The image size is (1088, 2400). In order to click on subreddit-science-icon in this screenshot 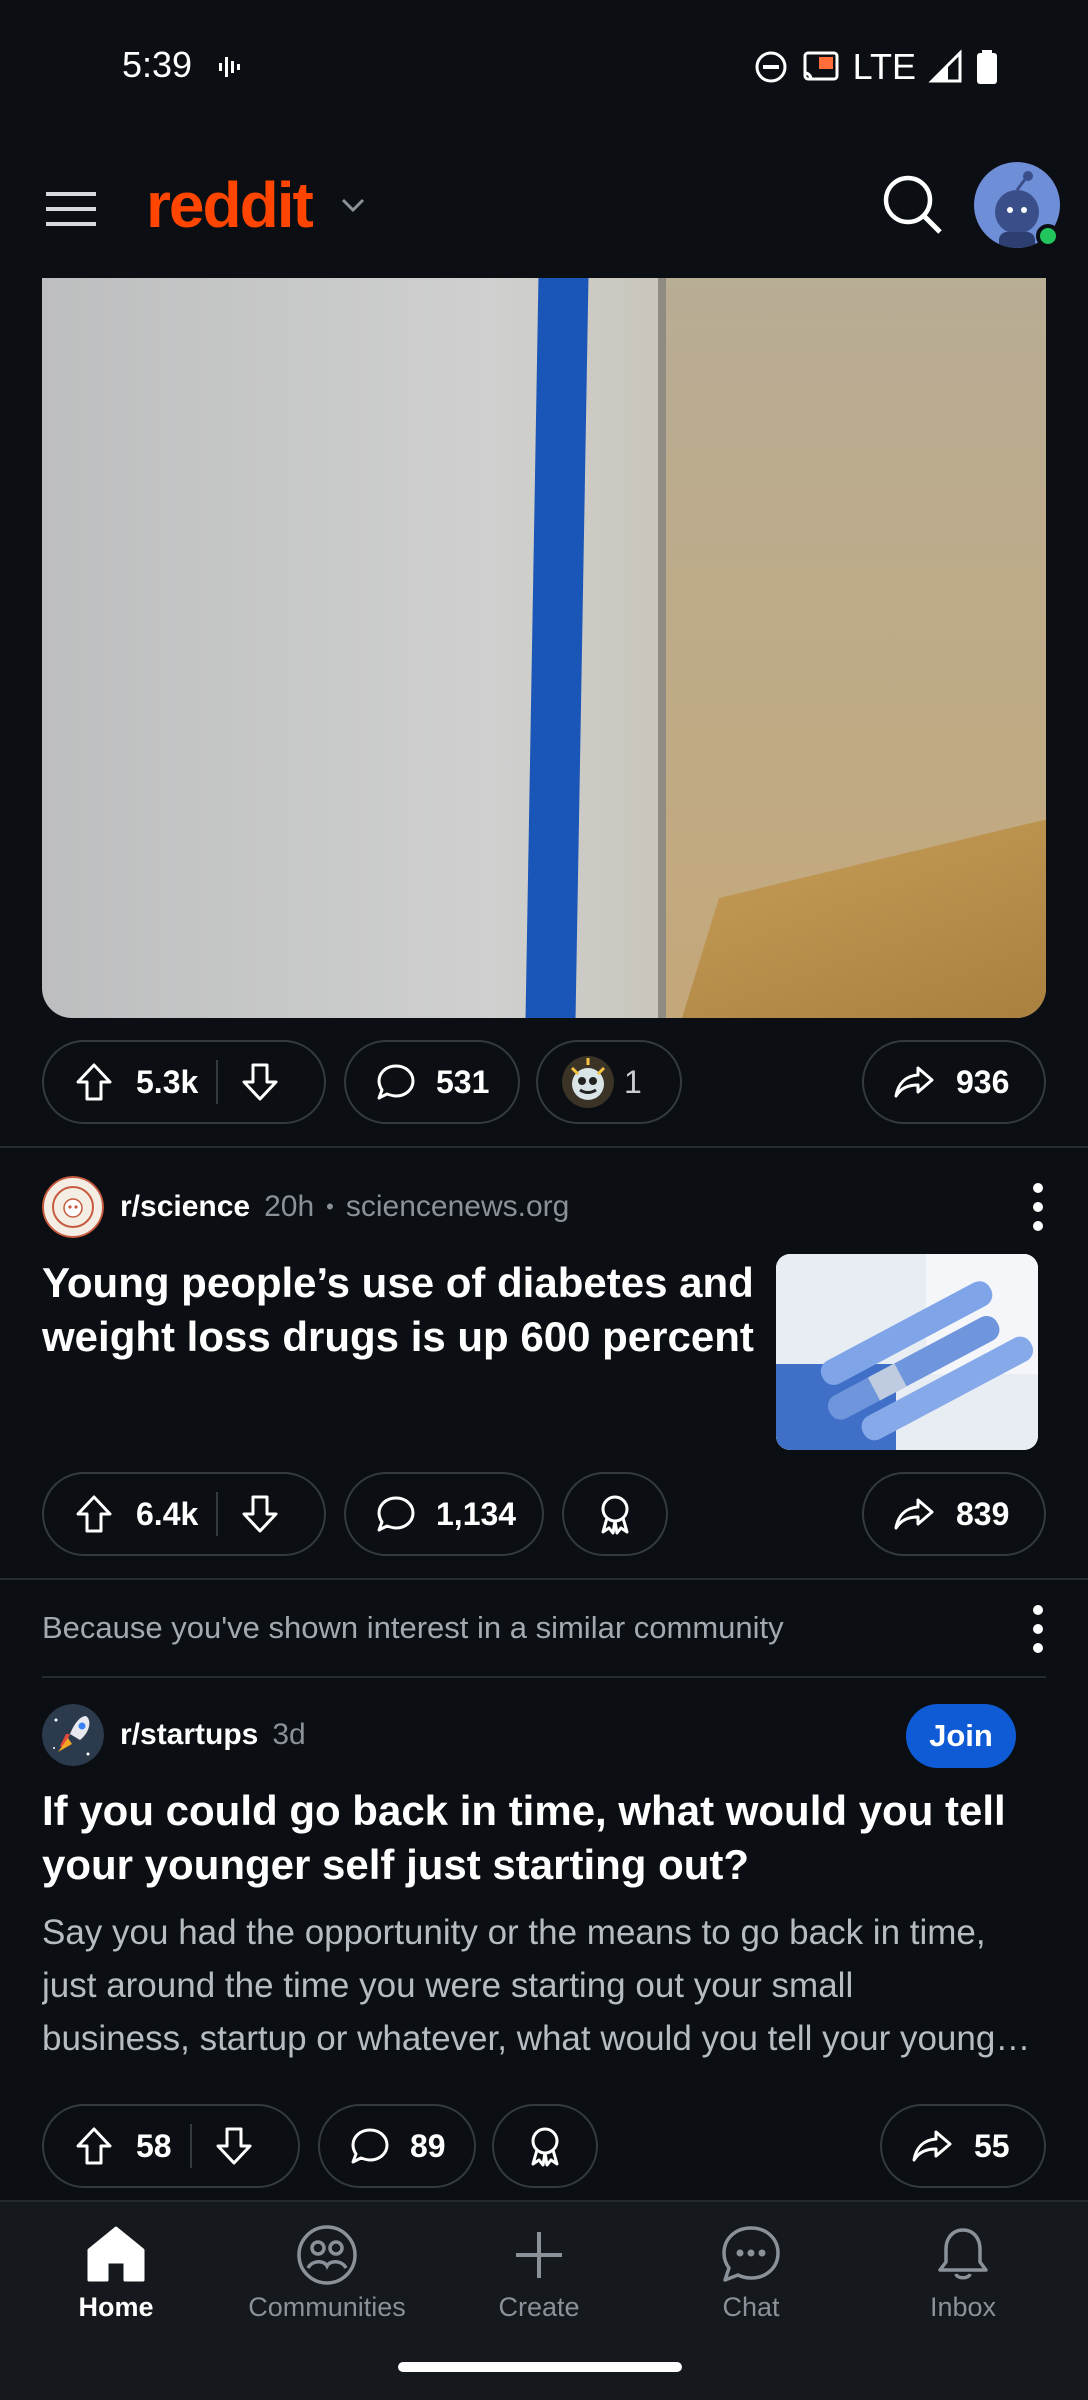, I will do `click(73, 1207)`.